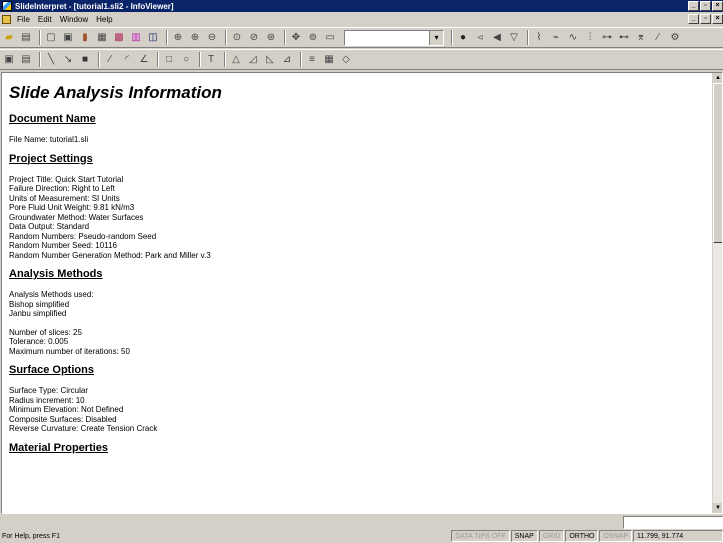 The height and width of the screenshot is (543, 723). What do you see at coordinates (673, 522) in the screenshot?
I see `command-input` at bounding box center [673, 522].